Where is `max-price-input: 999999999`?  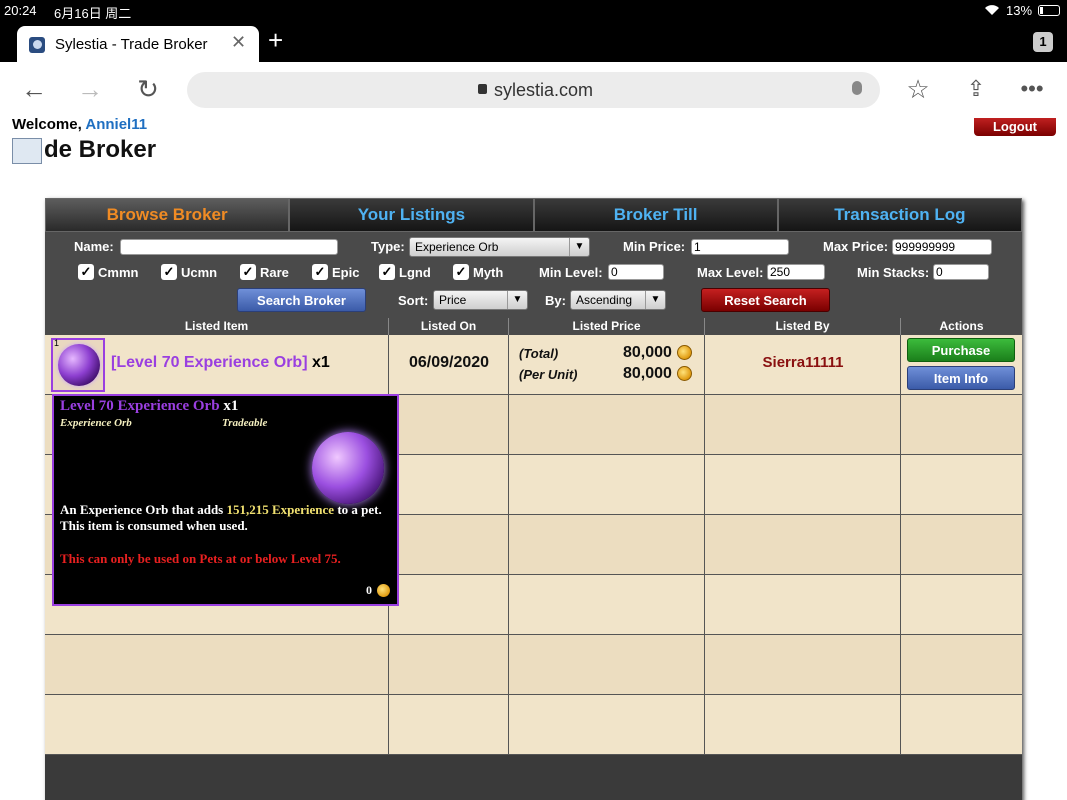 max-price-input: 999999999 is located at coordinates (942, 247).